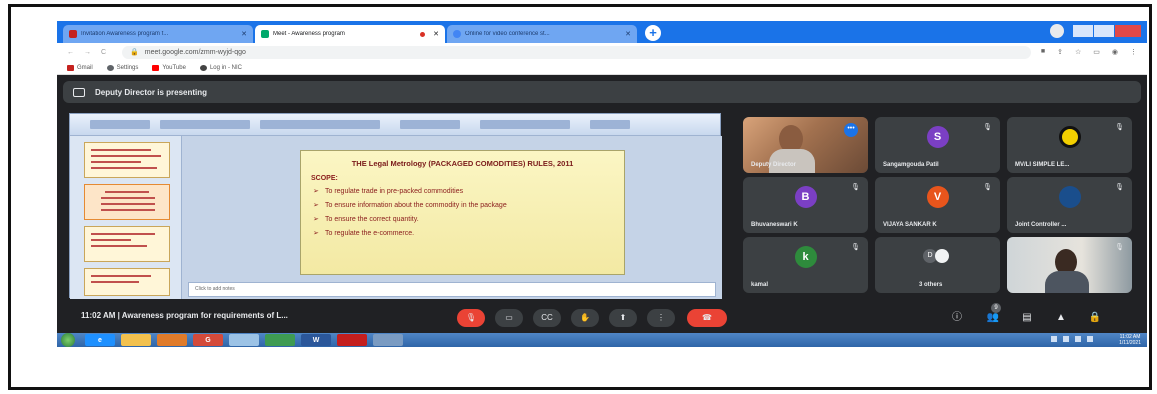 The image size is (1157, 394). What do you see at coordinates (265, 34) in the screenshot?
I see `meet-icon` at bounding box center [265, 34].